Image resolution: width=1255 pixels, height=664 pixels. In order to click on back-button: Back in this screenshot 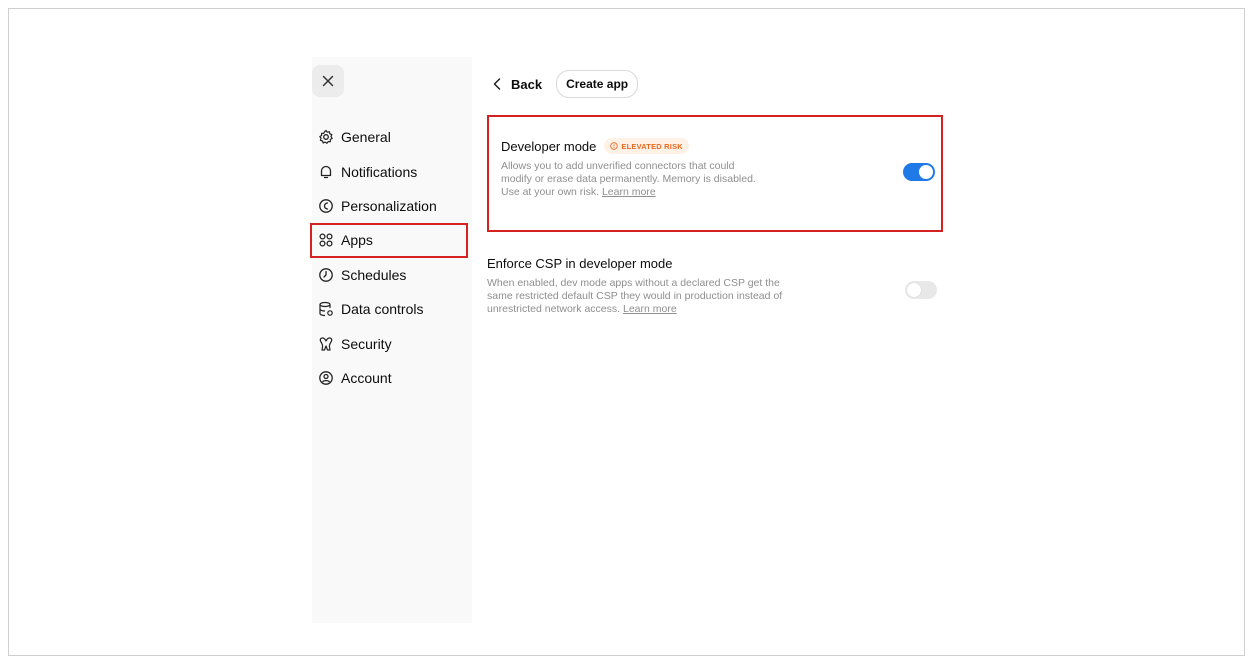, I will do `click(517, 84)`.